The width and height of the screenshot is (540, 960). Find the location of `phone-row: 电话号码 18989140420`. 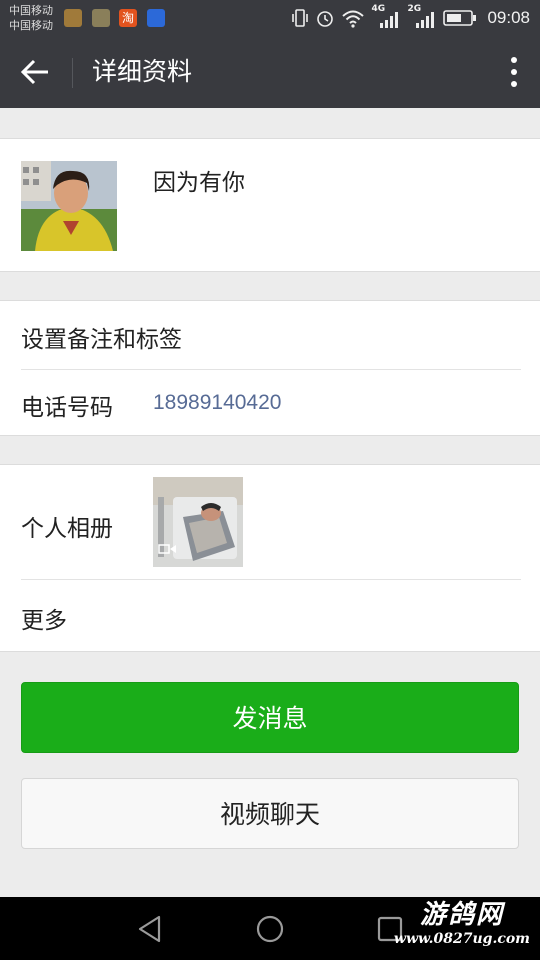

phone-row: 电话号码 18989140420 is located at coordinates (270, 402).